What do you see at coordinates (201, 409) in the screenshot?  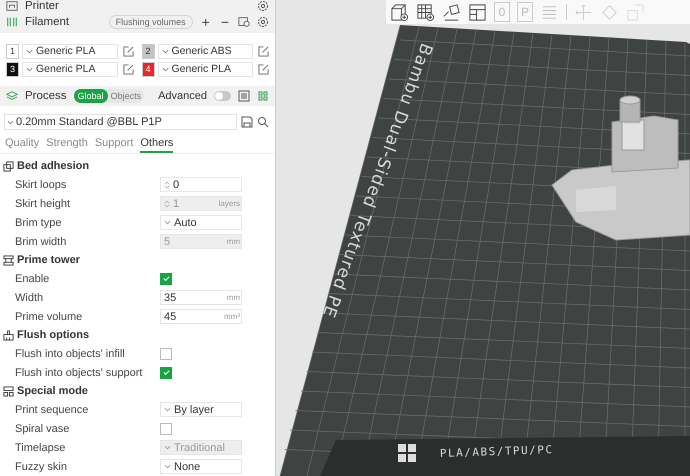 I see `dropdown-field: By layer` at bounding box center [201, 409].